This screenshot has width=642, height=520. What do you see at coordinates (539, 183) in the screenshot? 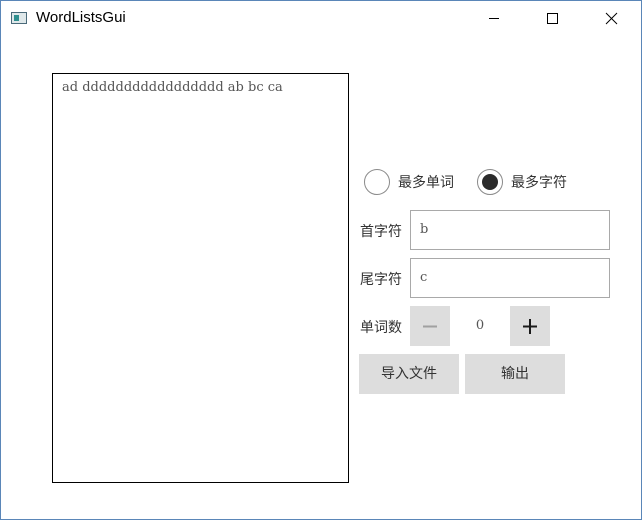
I see `radio-most-chars-label: 最多字符` at bounding box center [539, 183].